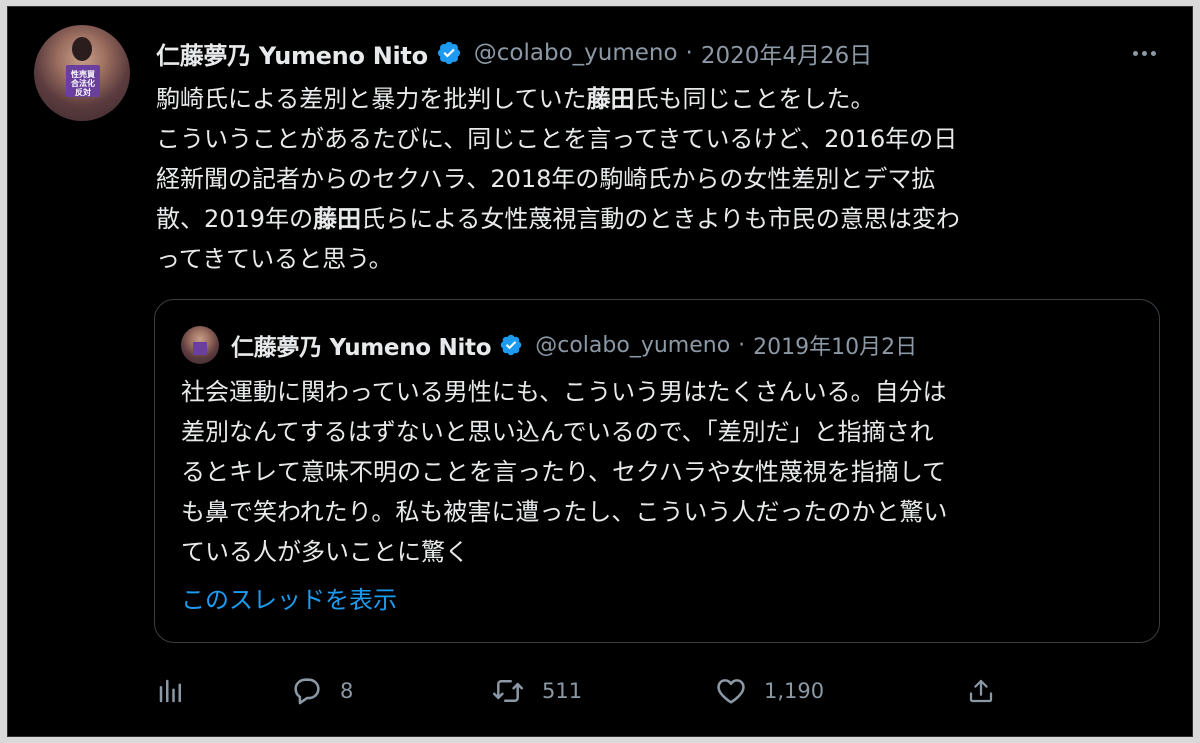  I want to click on like-button: 1,190, so click(769, 691).